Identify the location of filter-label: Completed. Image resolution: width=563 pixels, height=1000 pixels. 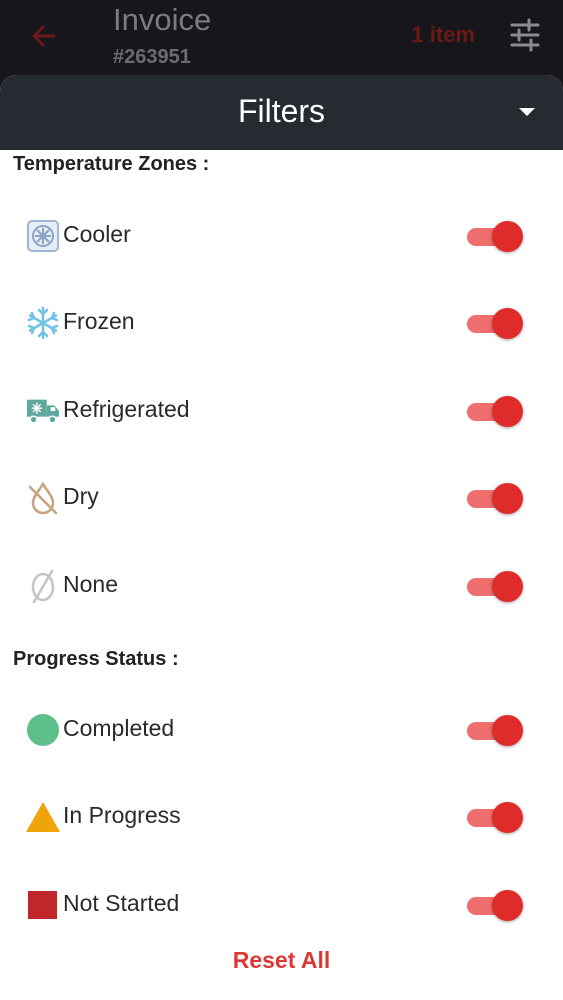
(119, 728).